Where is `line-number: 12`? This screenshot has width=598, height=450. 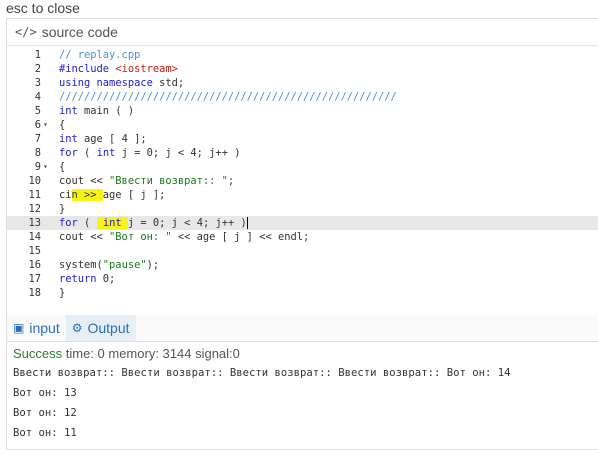 line-number: 12 is located at coordinates (34, 209).